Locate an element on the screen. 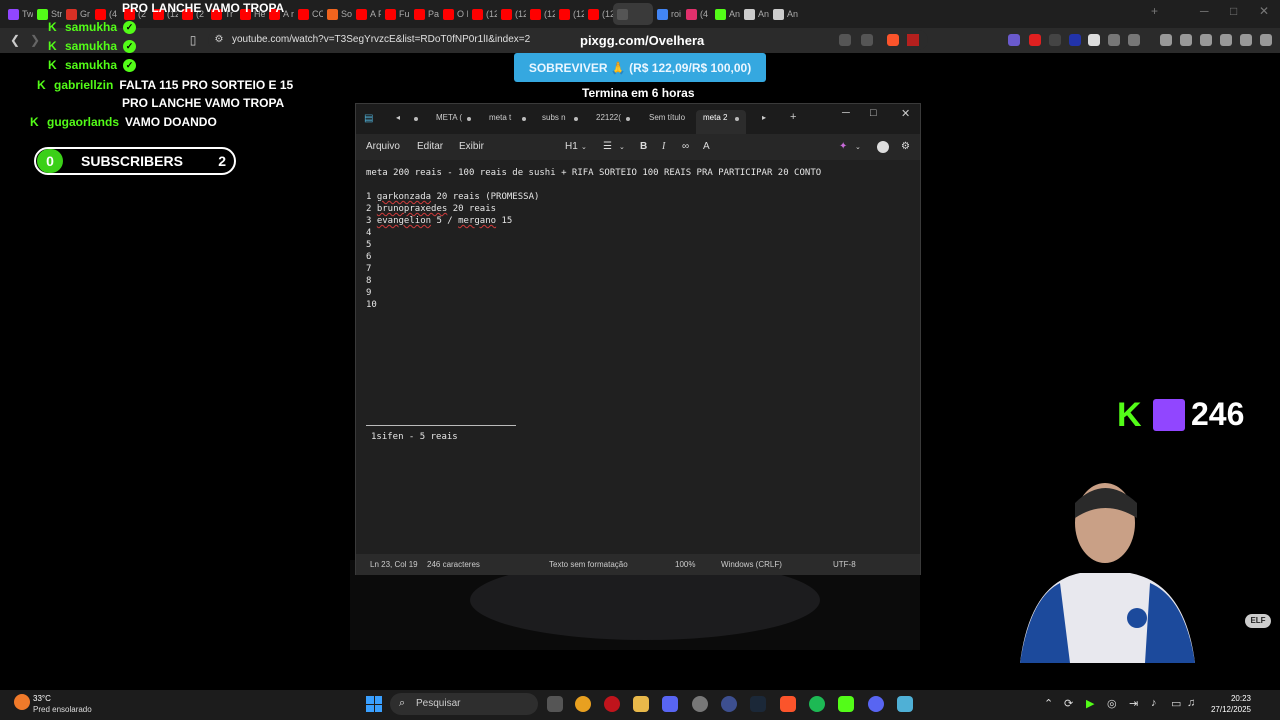  settings-icon: ⚙ is located at coordinates (905, 146).